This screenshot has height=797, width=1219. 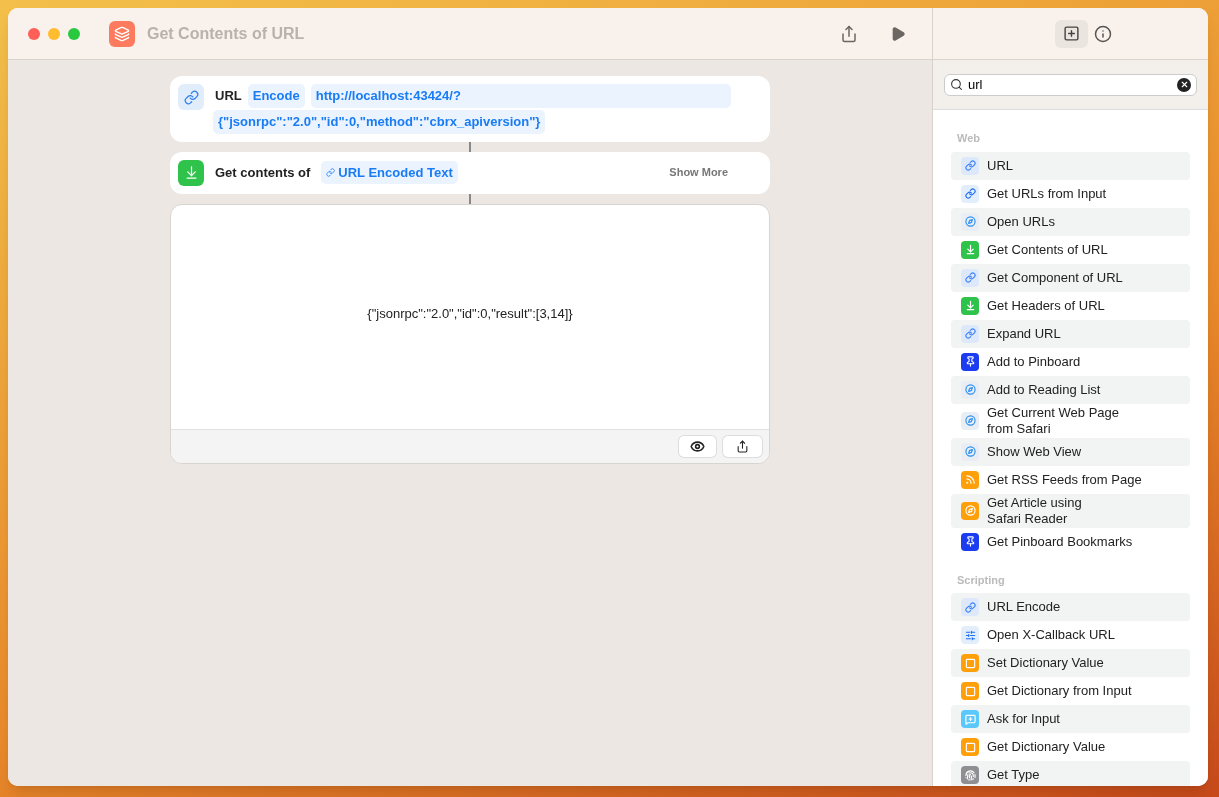 I want to click on preview-button, so click(x=697, y=446).